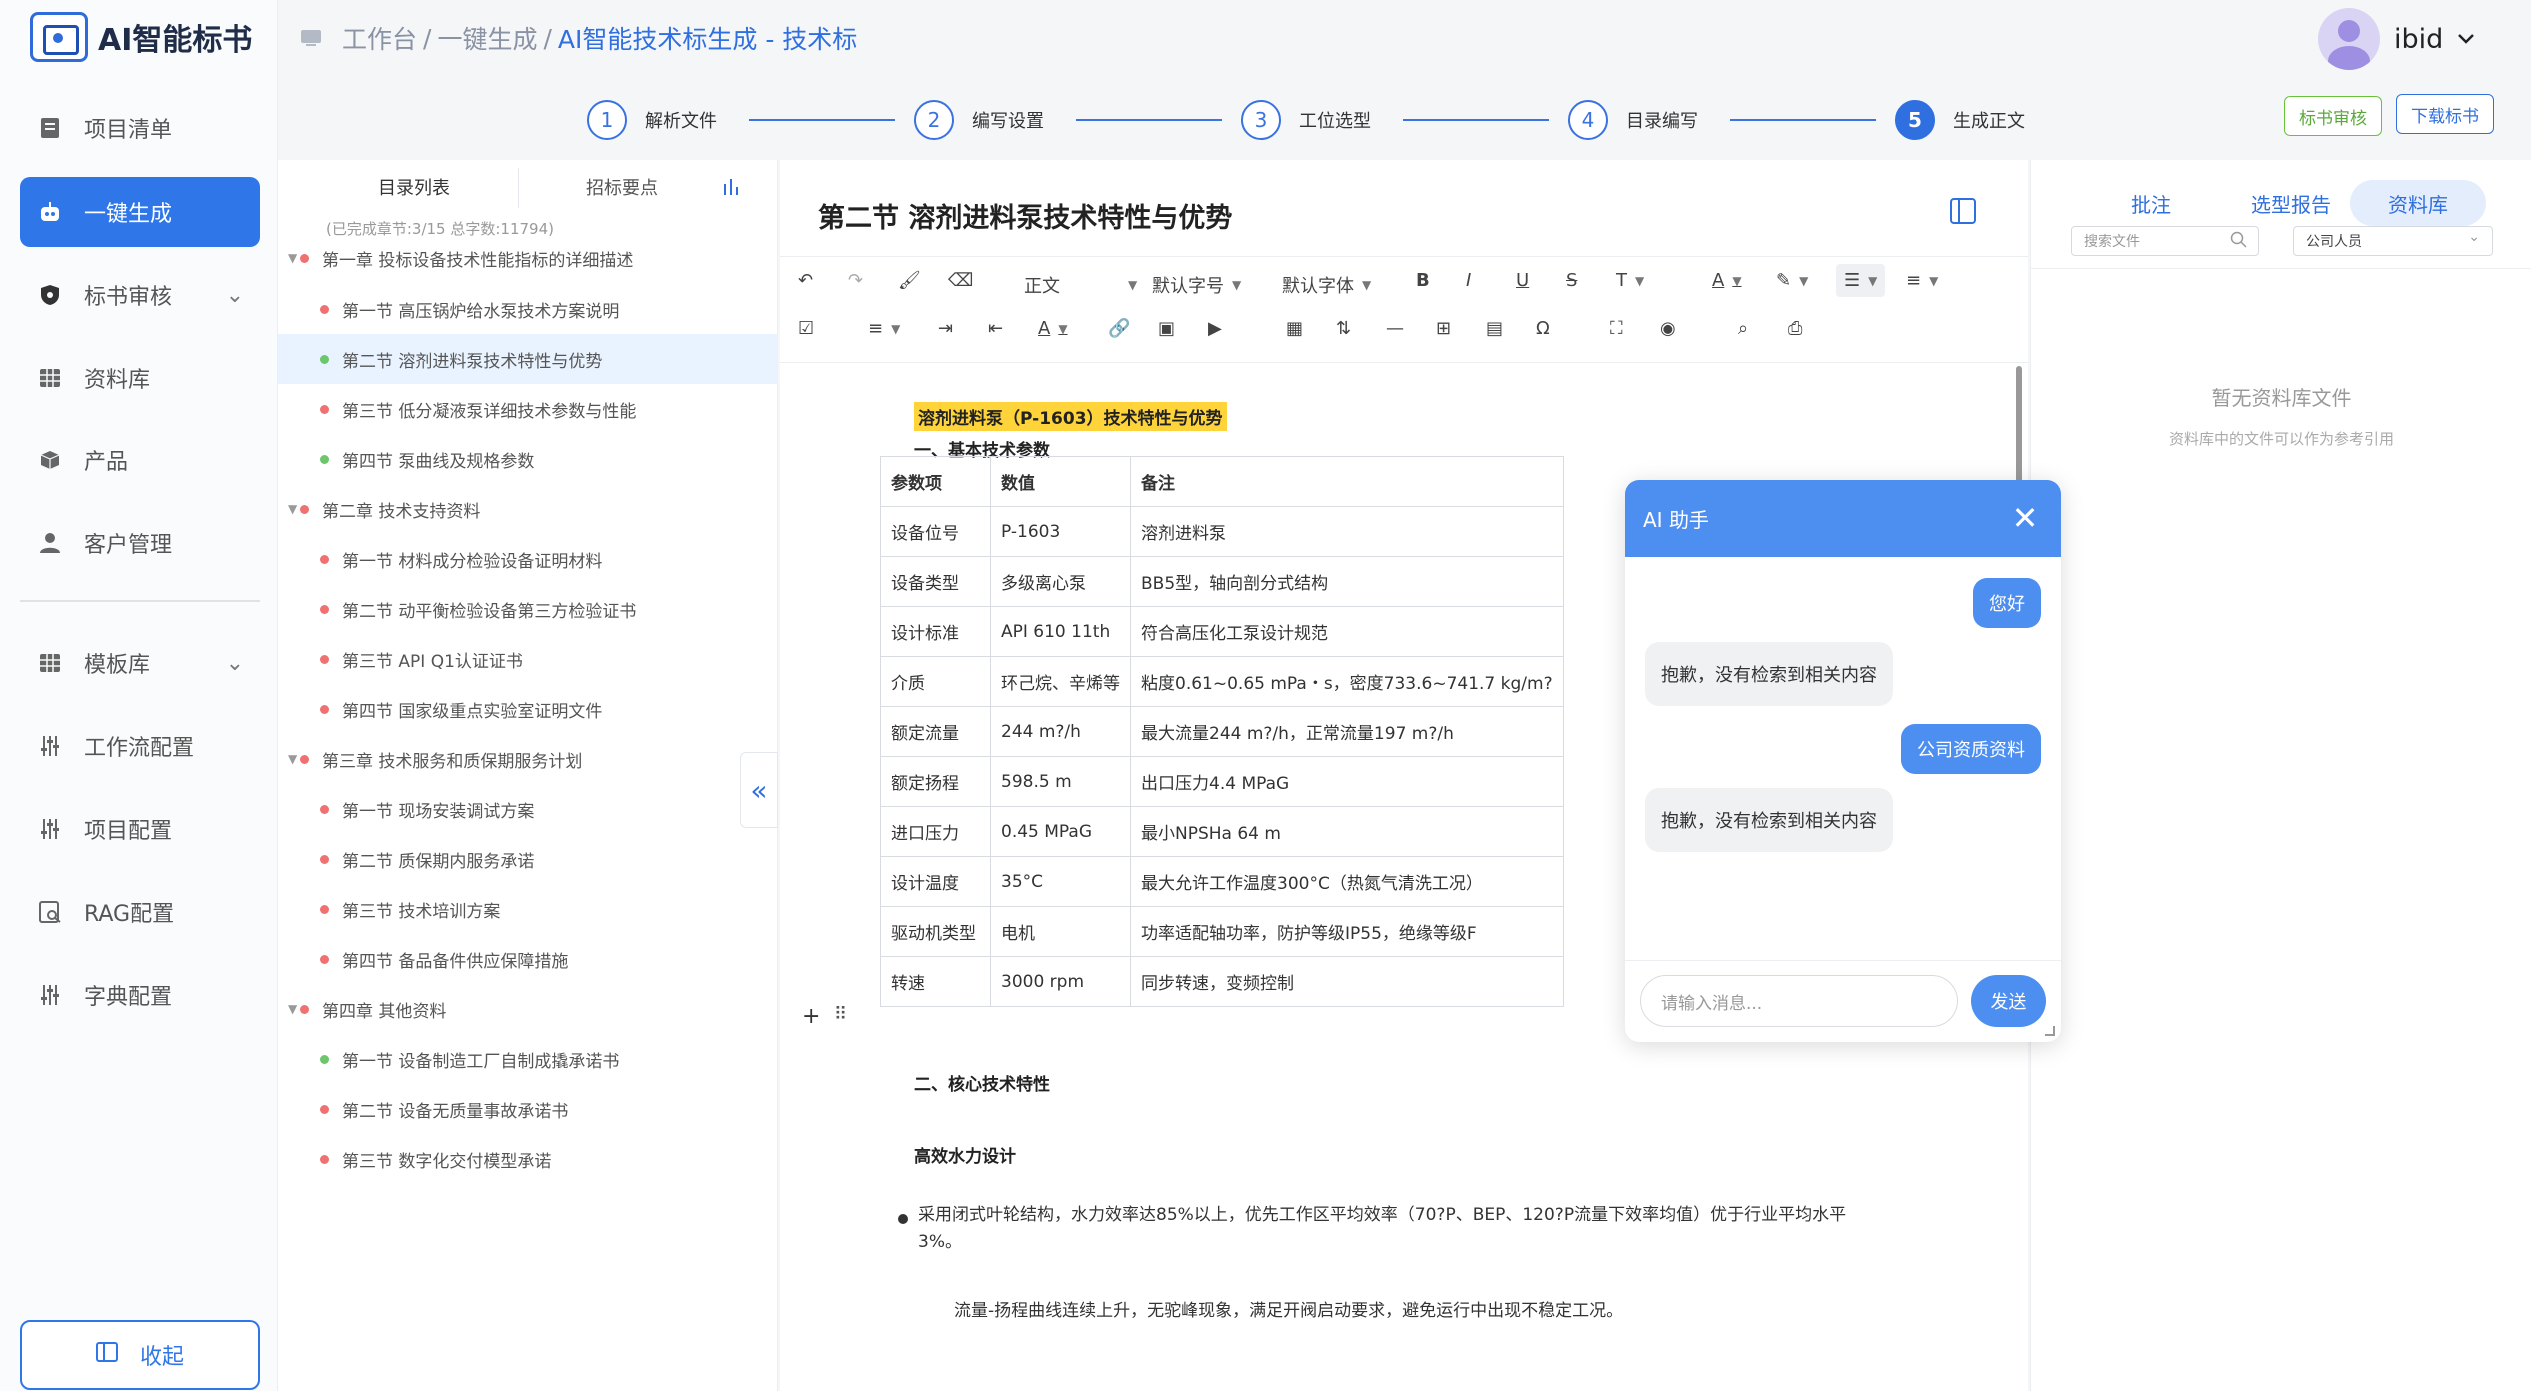 The width and height of the screenshot is (2531, 1391). I want to click on table-cell: 出口压力4.4 MPaG, so click(1347, 781).